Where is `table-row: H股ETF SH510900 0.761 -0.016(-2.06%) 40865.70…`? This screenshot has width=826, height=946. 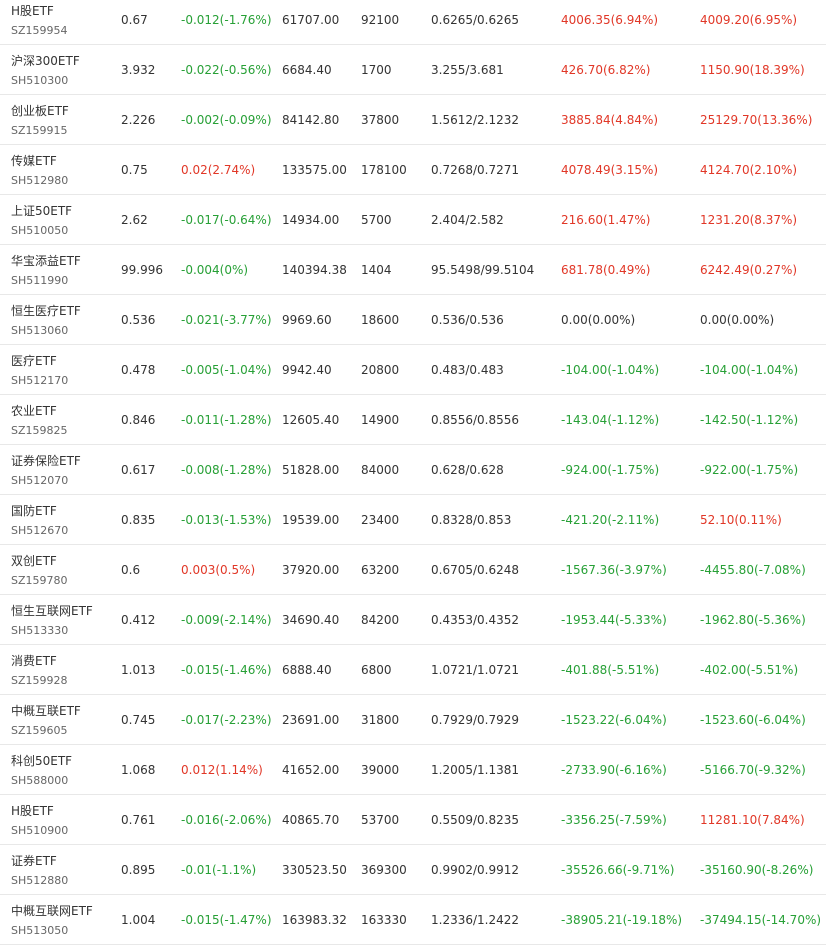
table-row: H股ETF SH510900 0.761 -0.016(-2.06%) 40865.70… is located at coordinates (413, 820).